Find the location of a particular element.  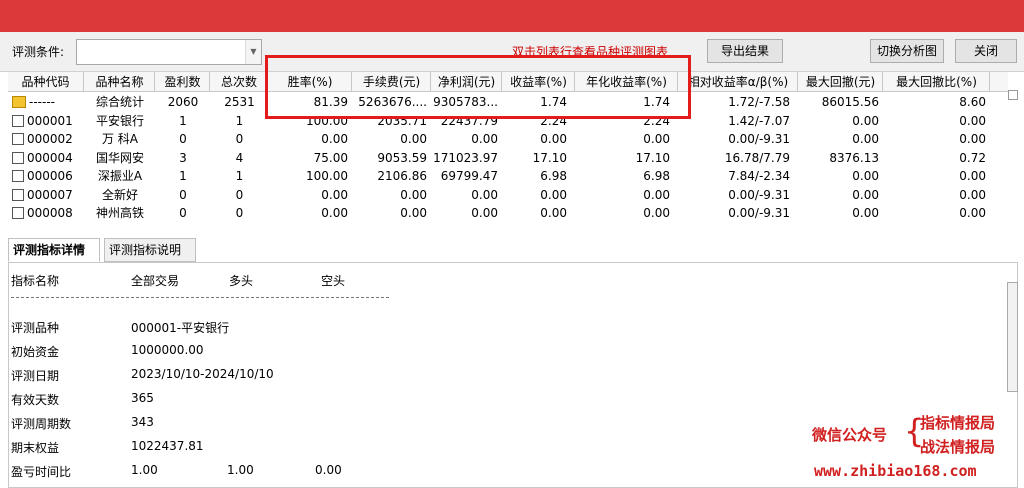

column-header: 最大回撤(元) is located at coordinates (841, 82).